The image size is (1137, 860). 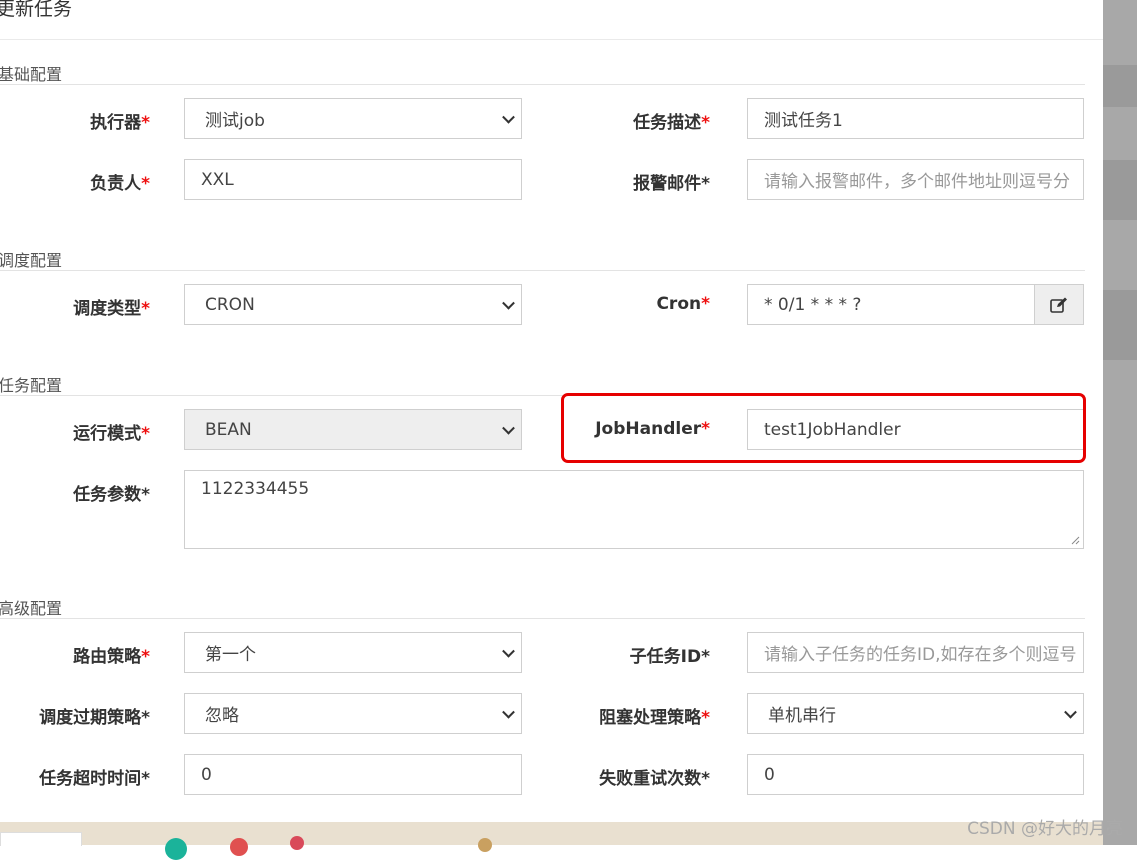 What do you see at coordinates (353, 652) in the screenshot?
I see `route-strategy-select: 第一个` at bounding box center [353, 652].